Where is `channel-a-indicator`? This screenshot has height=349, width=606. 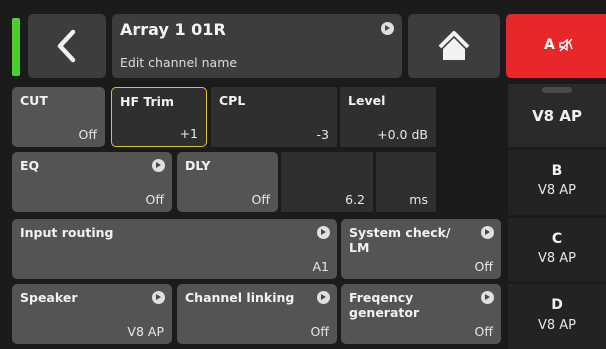 channel-a-indicator is located at coordinates (557, 90).